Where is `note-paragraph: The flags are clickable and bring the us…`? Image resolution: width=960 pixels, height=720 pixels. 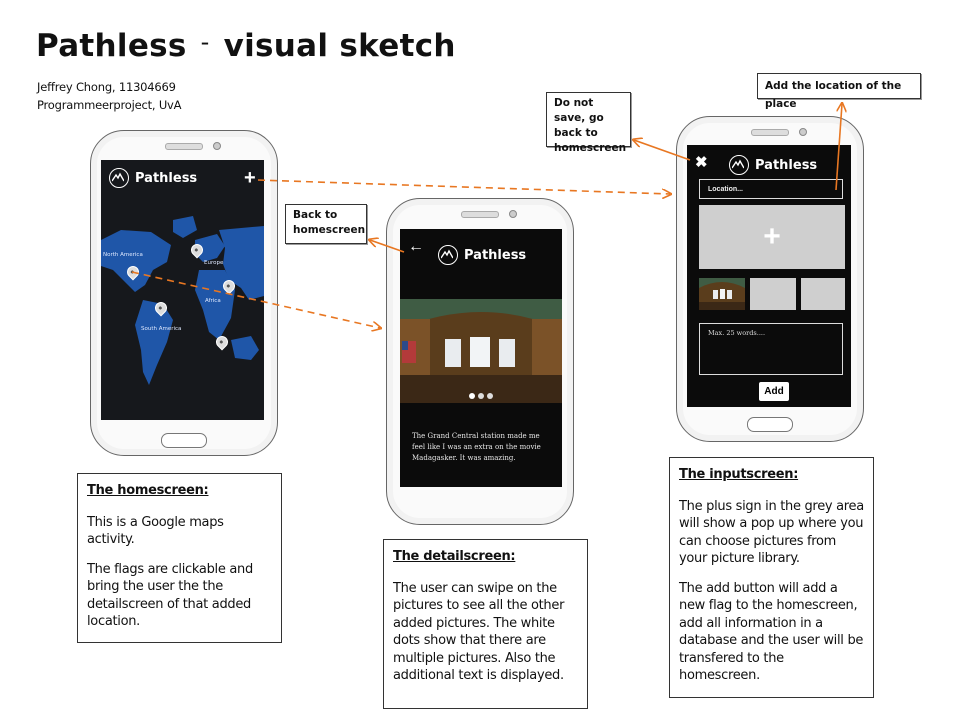 note-paragraph: The flags are clickable and bring the us… is located at coordinates (170, 595).